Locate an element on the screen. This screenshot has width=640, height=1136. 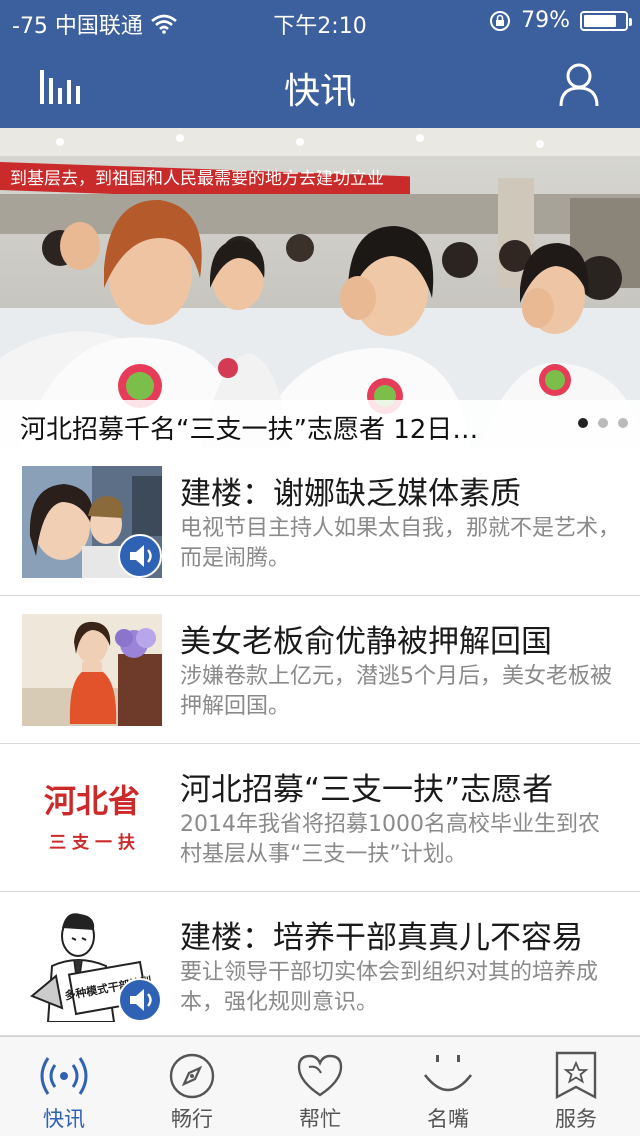
news-summary: 要让领导干部切实体会到组织对其的培养成本，强化规则意识。 is located at coordinates (389, 987).